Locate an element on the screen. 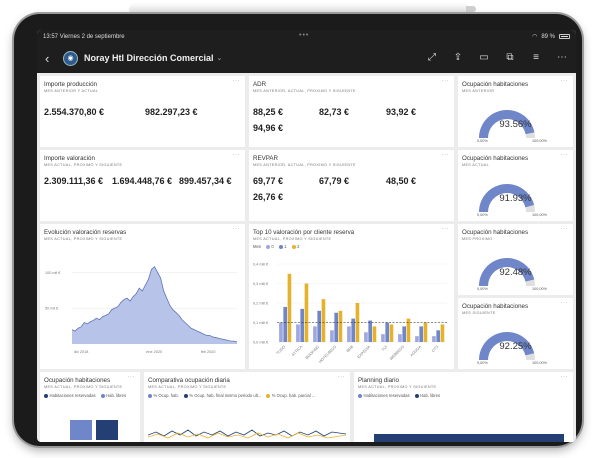 The width and height of the screenshot is (600, 458). dashboard-title: Noray Htl Dirección Comercial is located at coordinates (149, 58).